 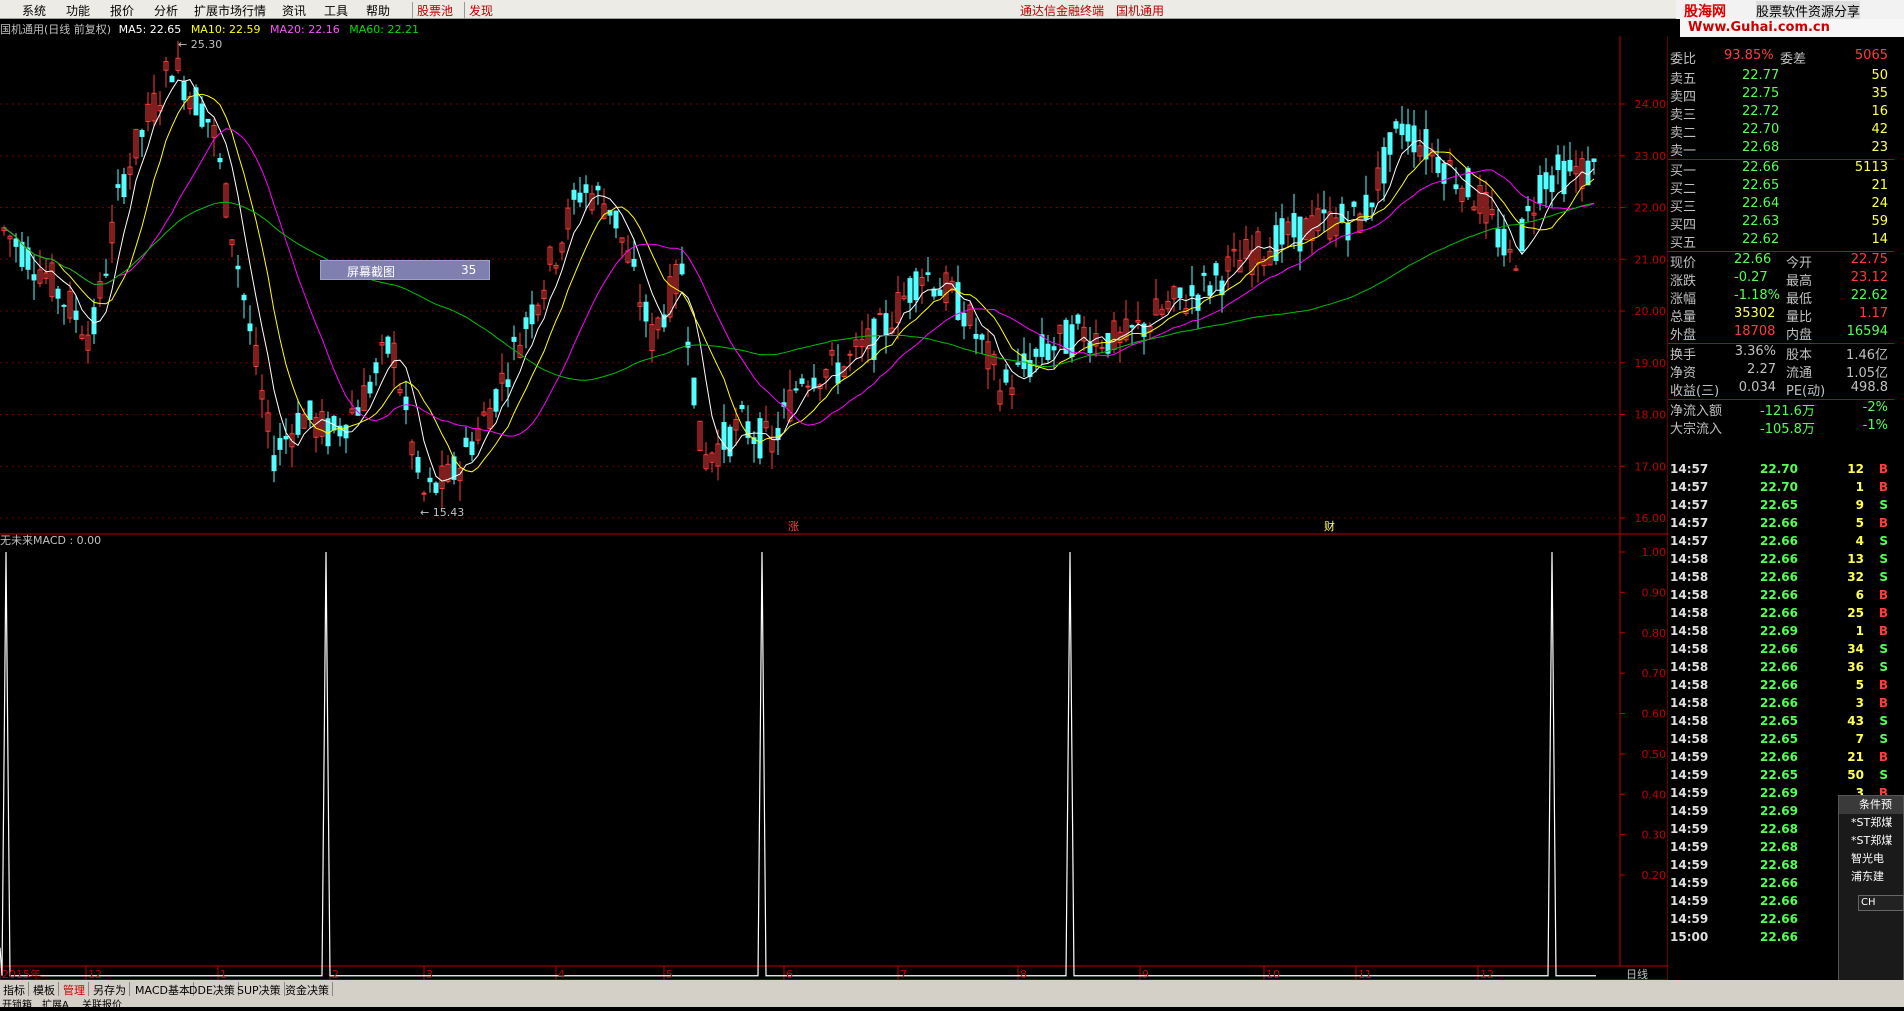 What do you see at coordinates (17, 1003) in the screenshot?
I see `status-item: 开锁箱` at bounding box center [17, 1003].